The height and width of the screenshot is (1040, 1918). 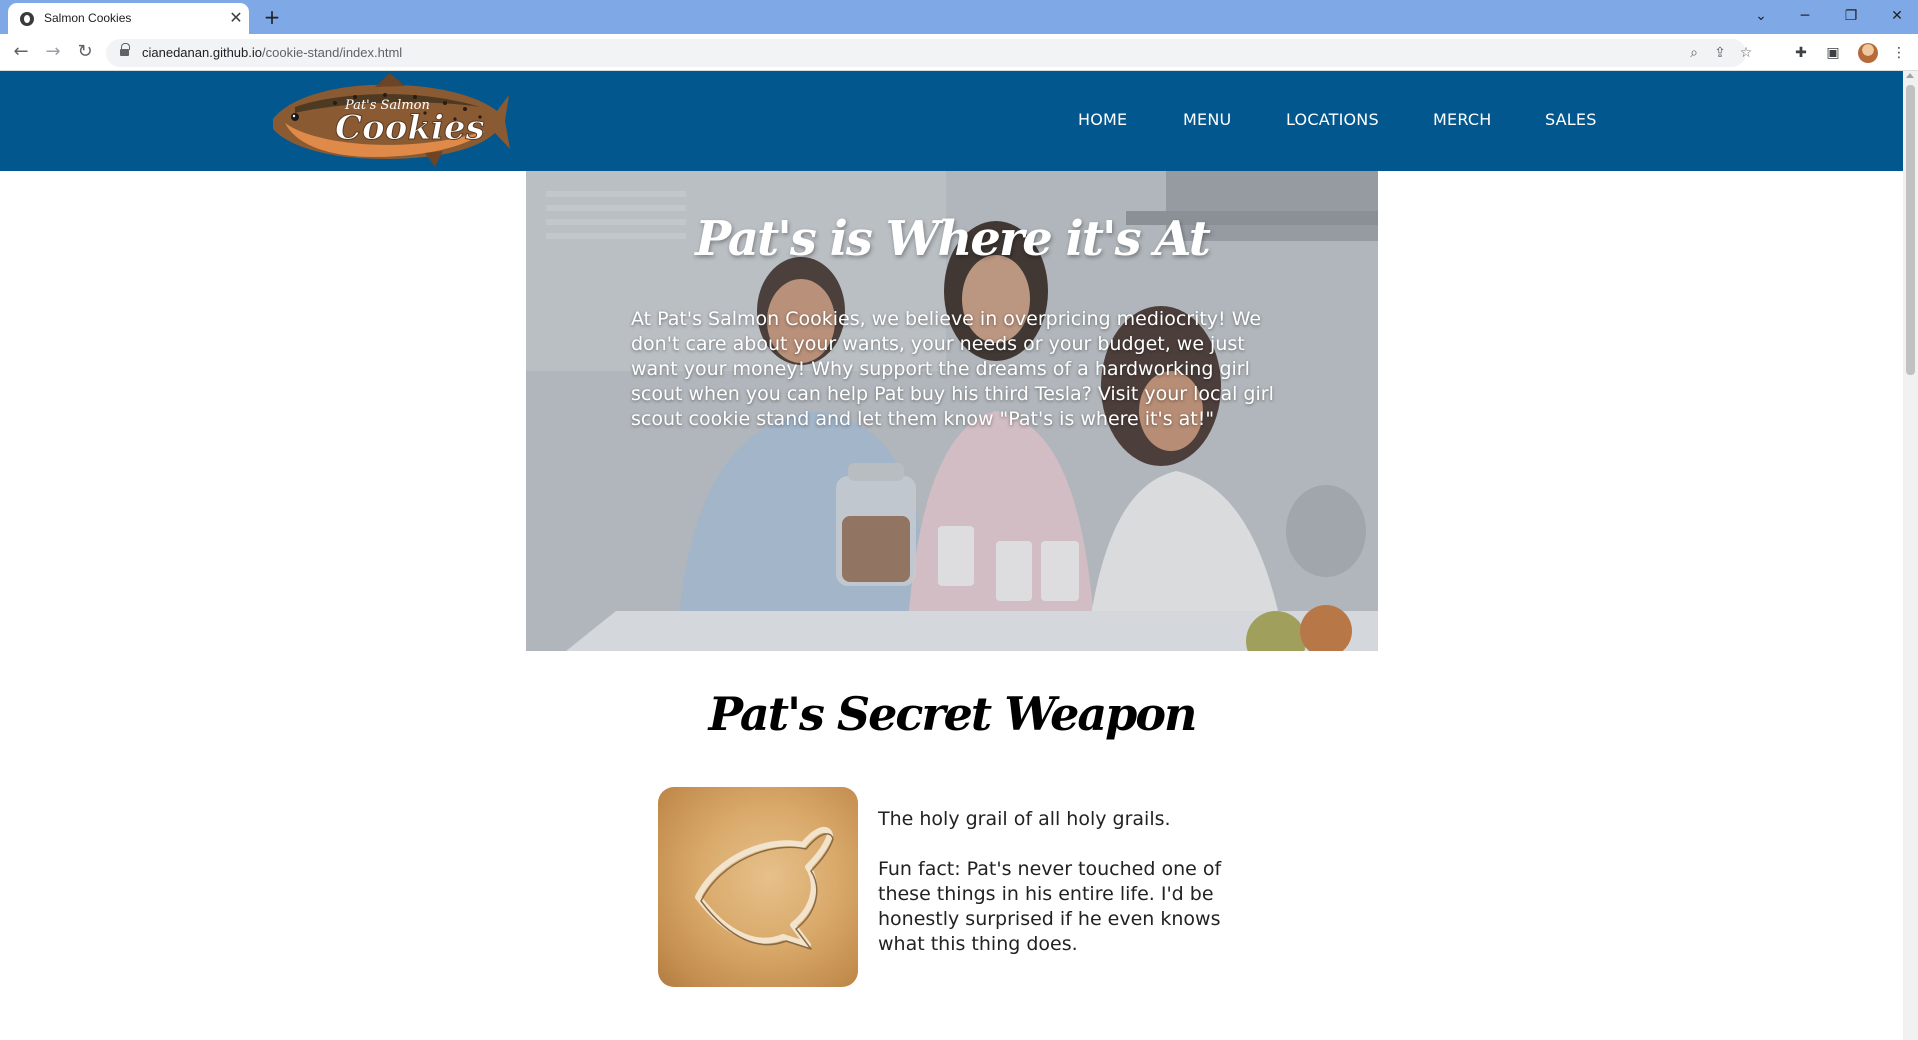 What do you see at coordinates (1805, 16) in the screenshot?
I see `minimize-button: ─` at bounding box center [1805, 16].